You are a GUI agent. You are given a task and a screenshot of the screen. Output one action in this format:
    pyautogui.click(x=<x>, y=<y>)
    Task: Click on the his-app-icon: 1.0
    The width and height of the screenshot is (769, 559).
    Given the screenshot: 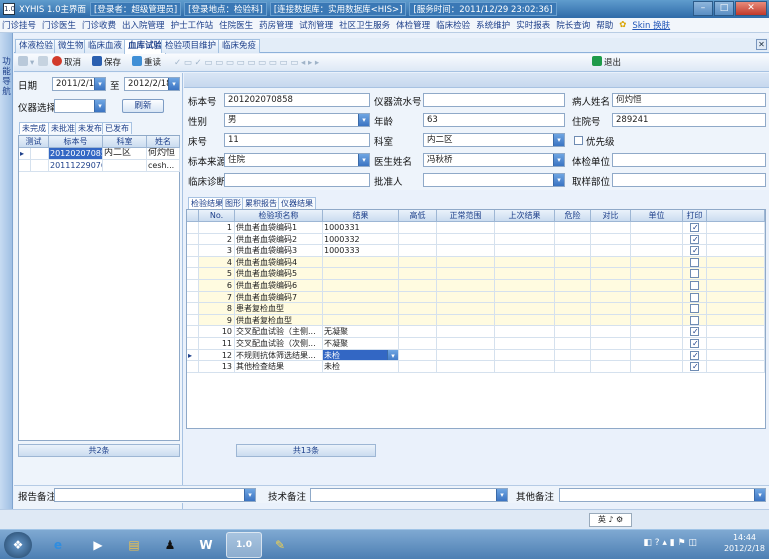 What is the action you would take?
    pyautogui.click(x=244, y=545)
    